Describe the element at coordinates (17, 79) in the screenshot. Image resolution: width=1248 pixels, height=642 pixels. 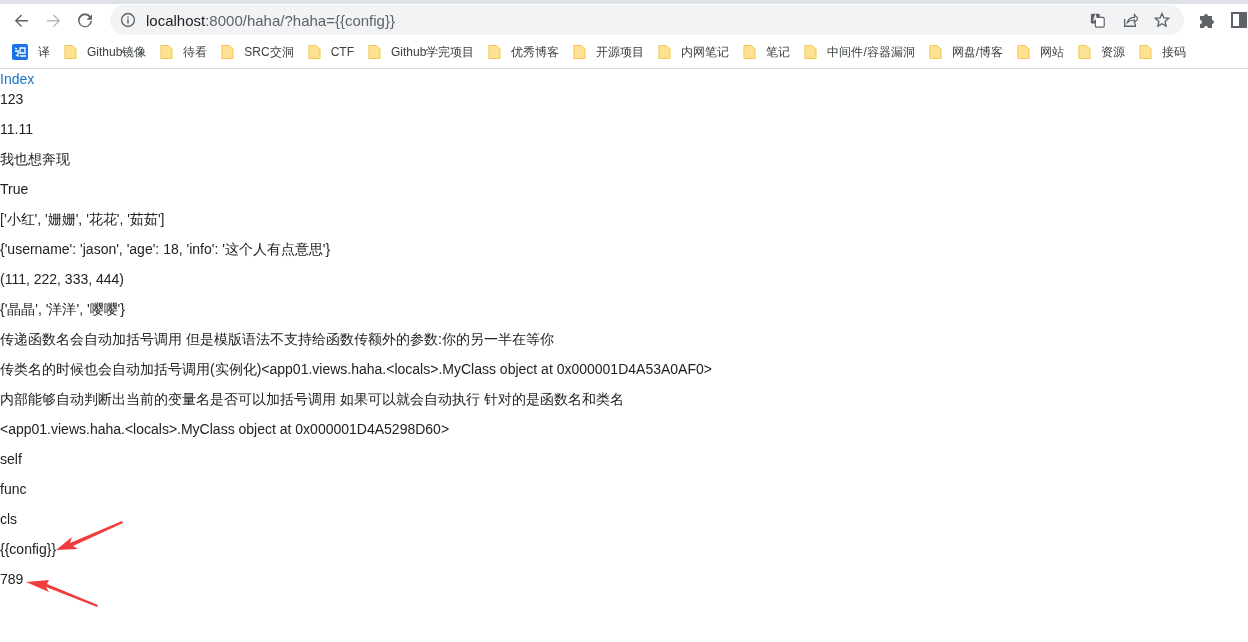
I see `index-link: Index` at that location.